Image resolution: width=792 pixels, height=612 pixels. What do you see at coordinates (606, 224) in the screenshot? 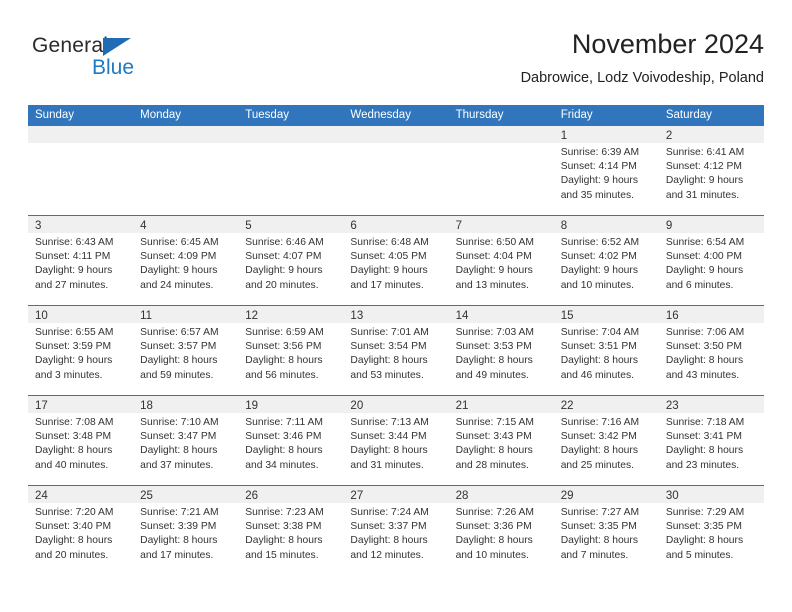
I see `day-number-band: 8` at bounding box center [606, 224].